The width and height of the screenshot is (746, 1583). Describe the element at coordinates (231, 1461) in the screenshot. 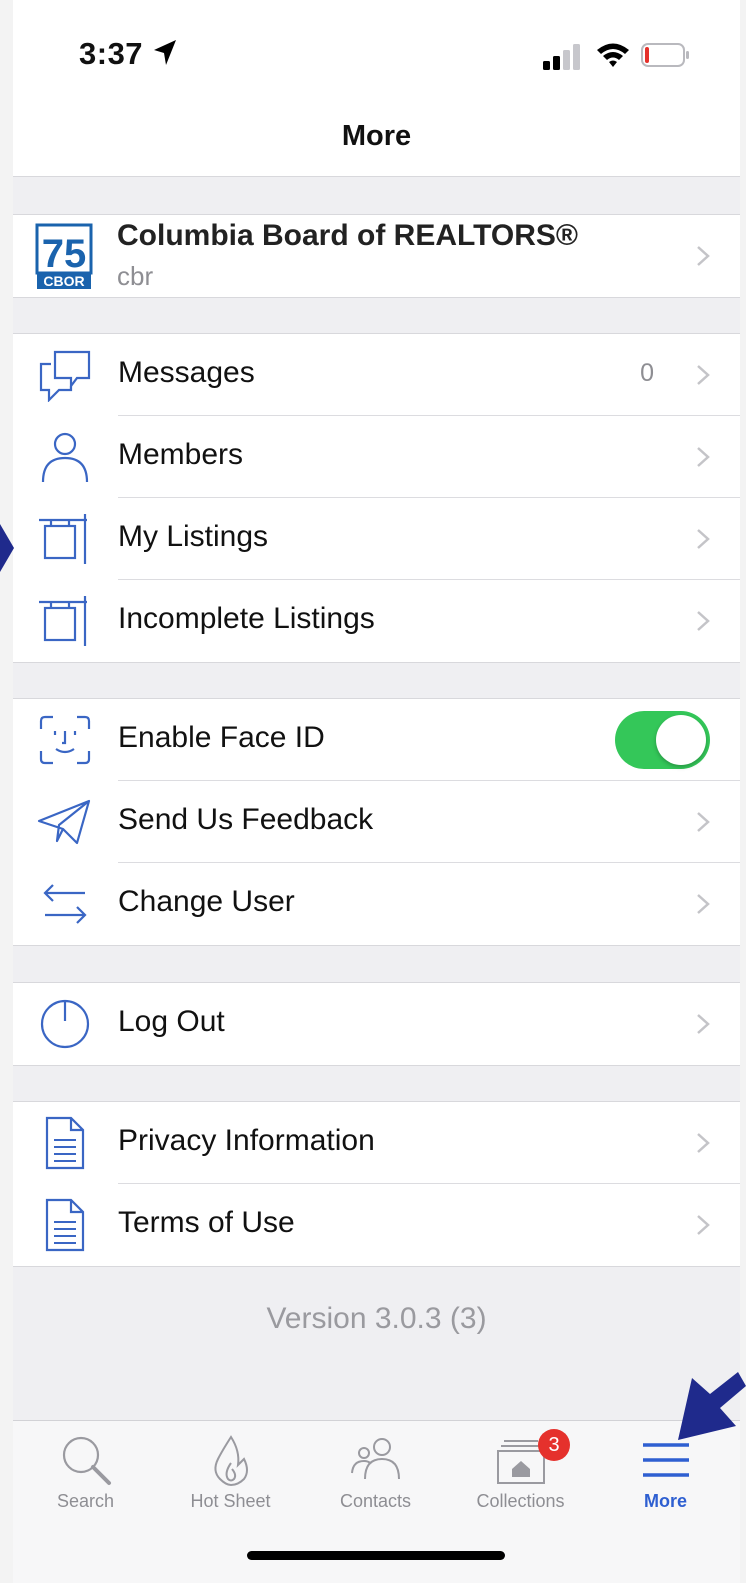

I see `flame-icon` at that location.